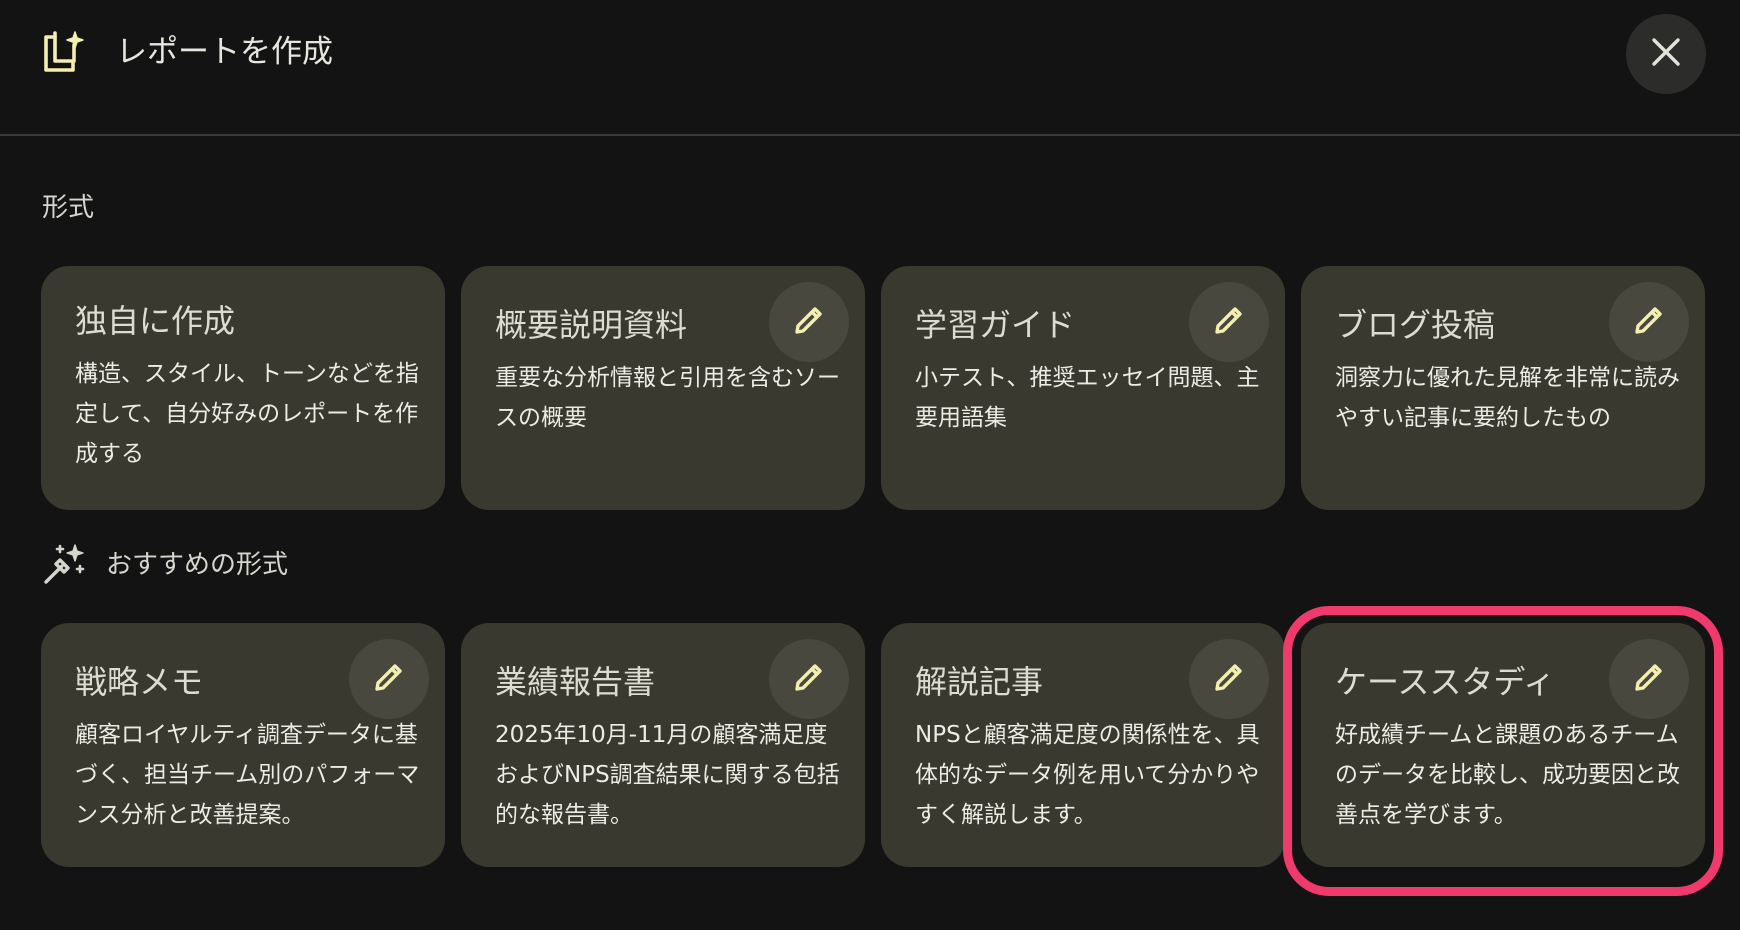 This screenshot has height=930, width=1740. I want to click on dialog-header: レポートを作成, so click(870, 68).